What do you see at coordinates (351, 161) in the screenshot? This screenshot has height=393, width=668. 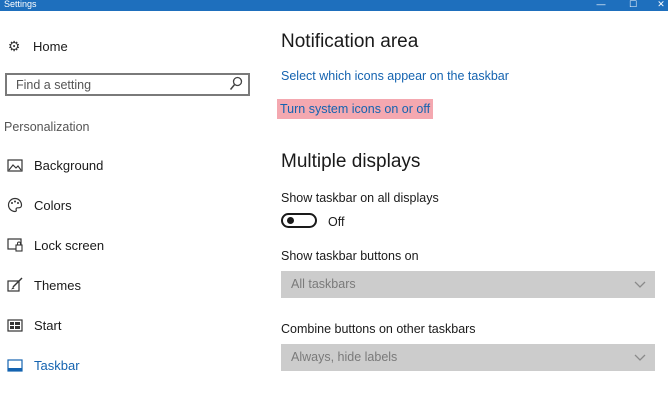 I see `multiple-displays-heading: Multiple displays` at bounding box center [351, 161].